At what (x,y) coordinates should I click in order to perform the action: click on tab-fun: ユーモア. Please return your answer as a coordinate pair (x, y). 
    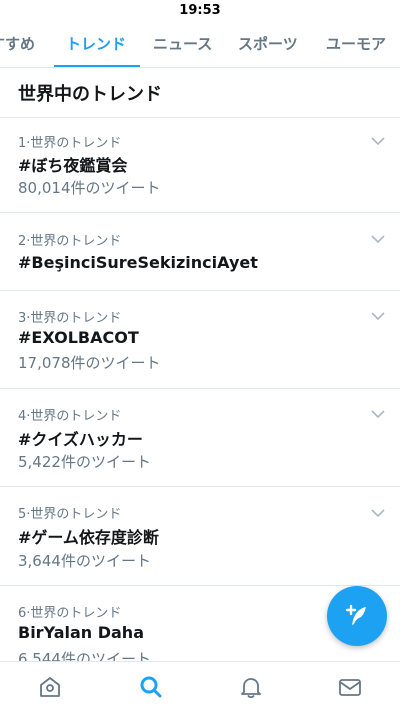
    Looking at the image, I should click on (356, 44).